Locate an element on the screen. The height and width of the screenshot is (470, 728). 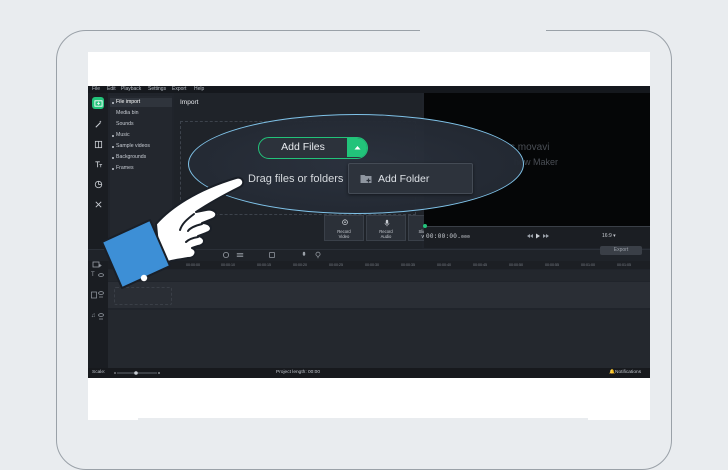
ruler-tick: 00:00:25 is located at coordinates (336, 265).